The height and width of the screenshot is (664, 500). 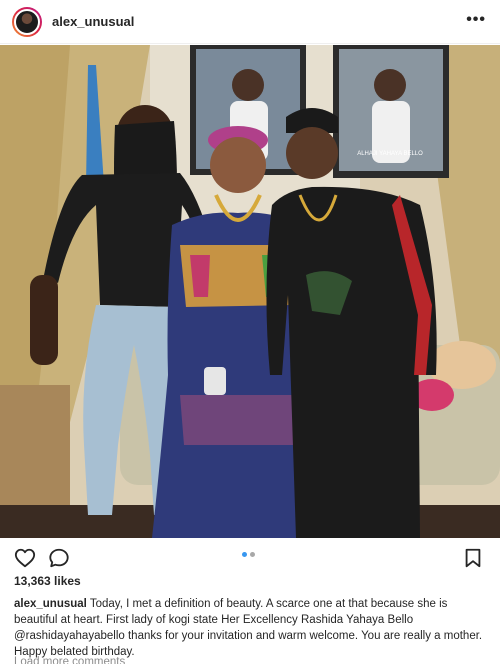 What do you see at coordinates (69, 636) in the screenshot?
I see `caption-mention: @rashidayahayabello` at bounding box center [69, 636].